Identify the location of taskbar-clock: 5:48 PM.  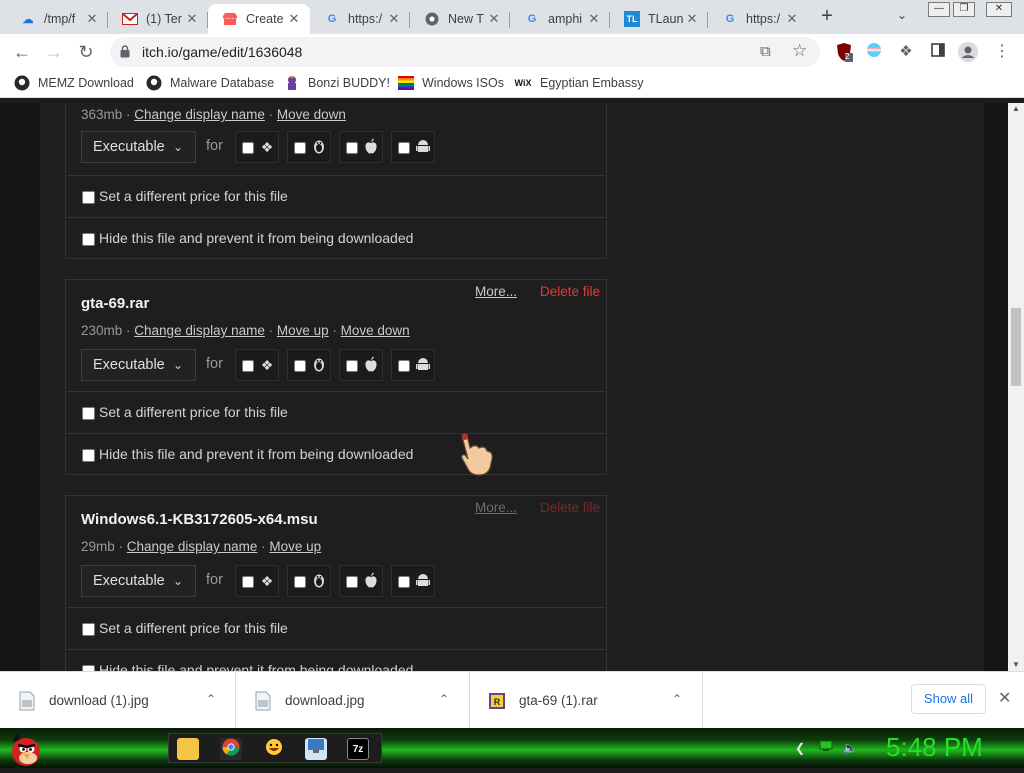
(934, 747).